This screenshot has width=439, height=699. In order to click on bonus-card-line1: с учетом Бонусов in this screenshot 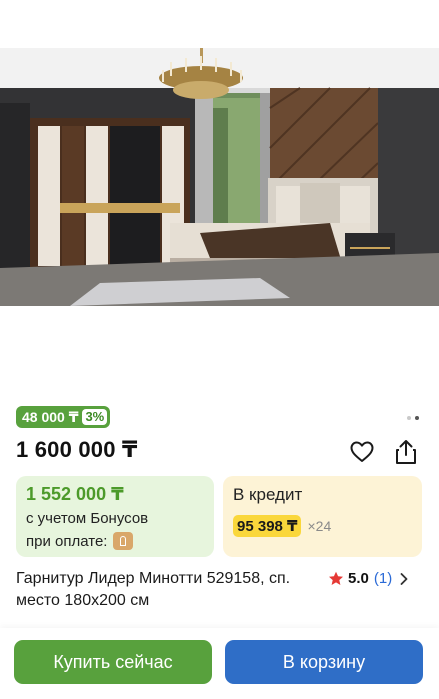, I will do `click(87, 518)`.